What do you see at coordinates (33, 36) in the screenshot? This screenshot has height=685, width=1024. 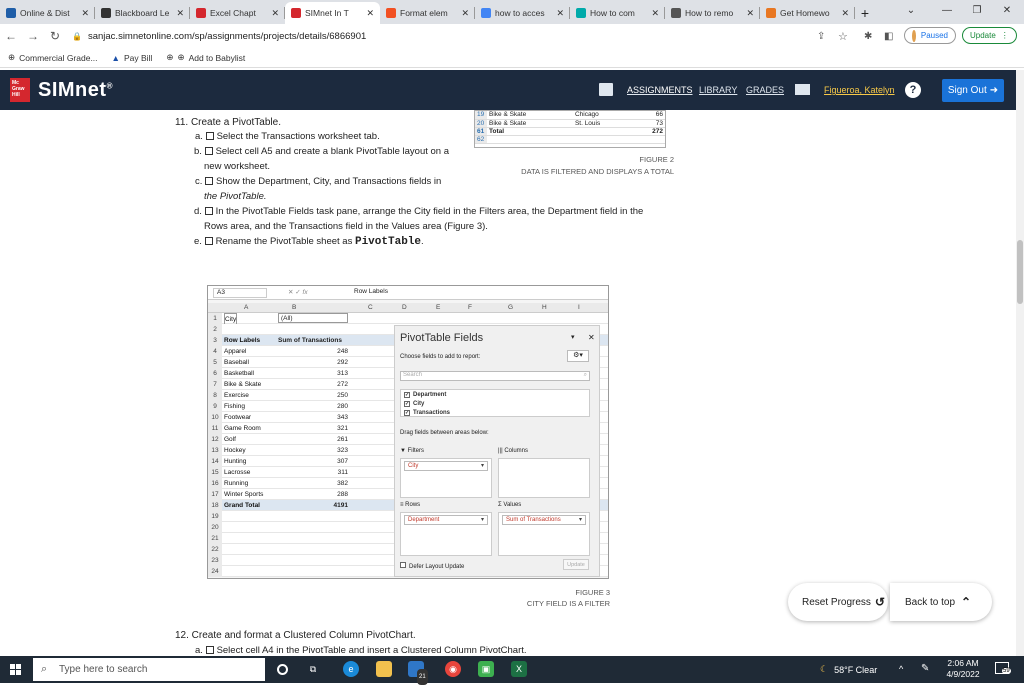 I see `forward-icon: →` at bounding box center [33, 36].